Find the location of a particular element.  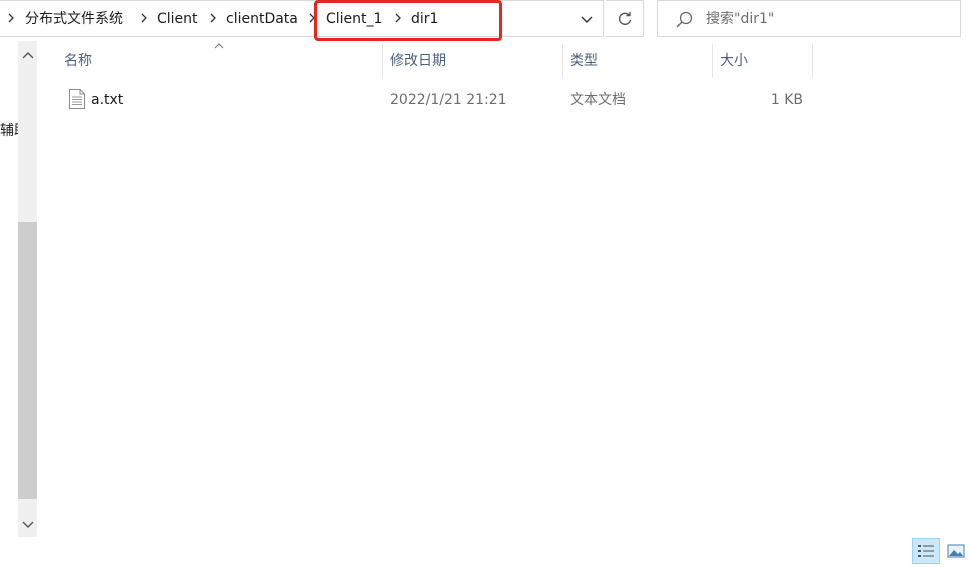

refresh-icon is located at coordinates (624, 18).